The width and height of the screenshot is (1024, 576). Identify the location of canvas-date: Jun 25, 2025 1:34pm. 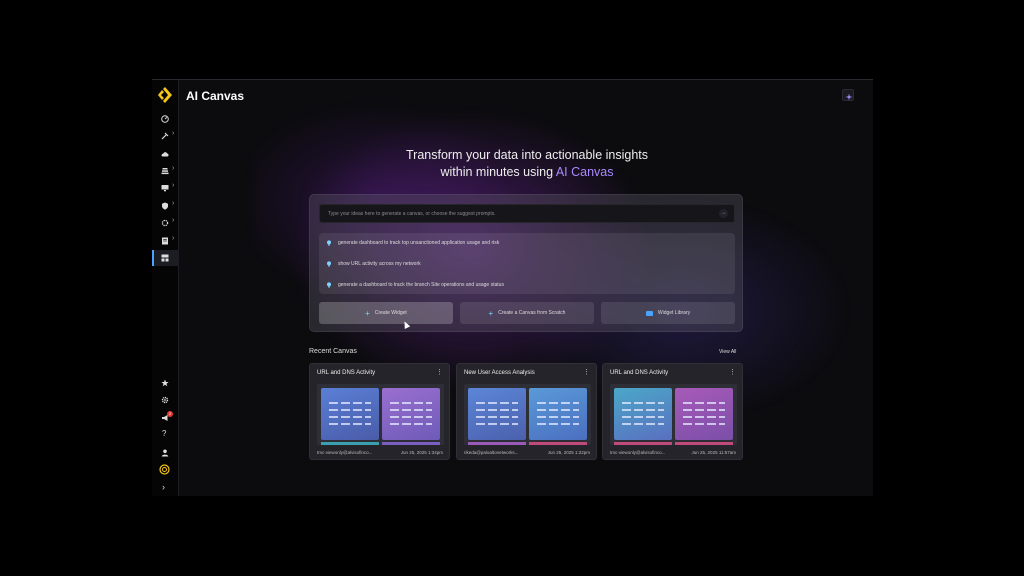
(421, 452).